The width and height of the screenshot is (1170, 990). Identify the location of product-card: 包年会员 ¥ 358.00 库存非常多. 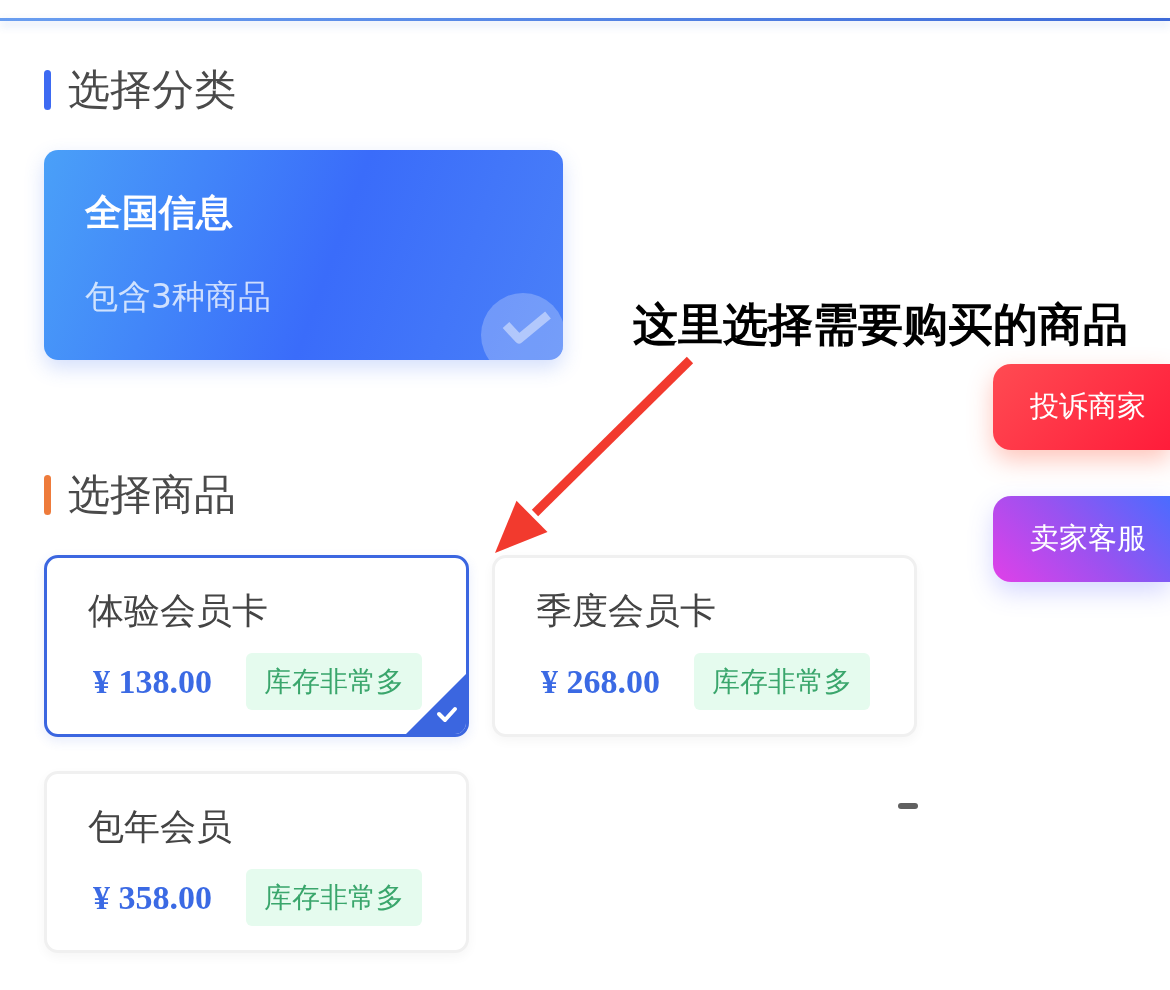
(256, 862).